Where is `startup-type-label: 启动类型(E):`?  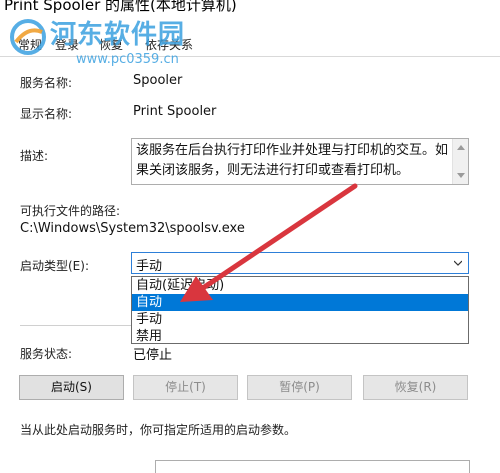
startup-type-label: 启动类型(E): is located at coordinates (54, 266).